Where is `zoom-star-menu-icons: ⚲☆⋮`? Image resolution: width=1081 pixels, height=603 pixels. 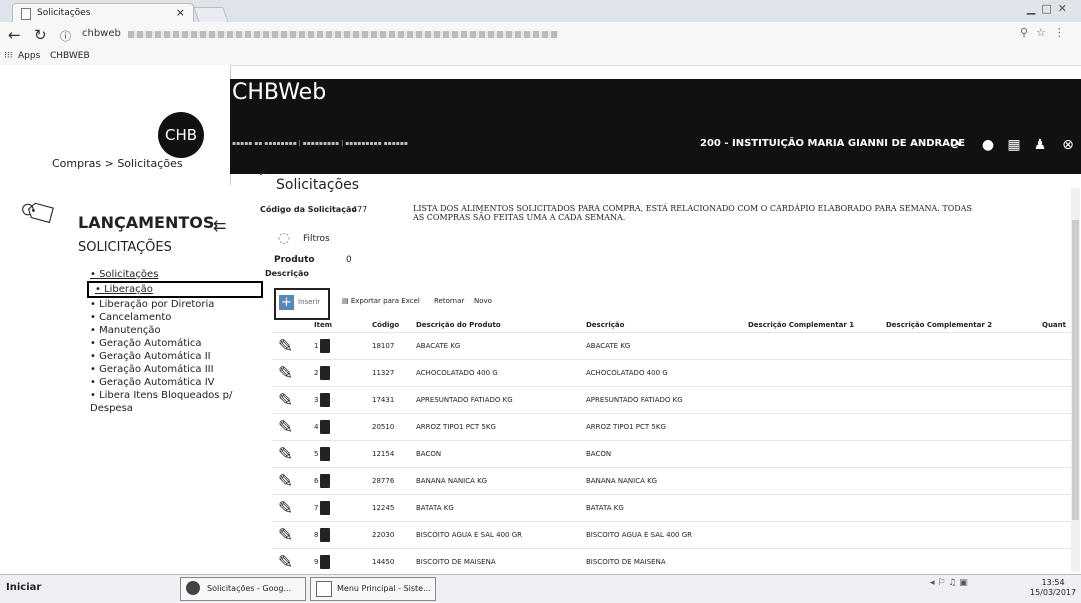 zoom-star-menu-icons: ⚲☆⋮ is located at coordinates (1046, 32).